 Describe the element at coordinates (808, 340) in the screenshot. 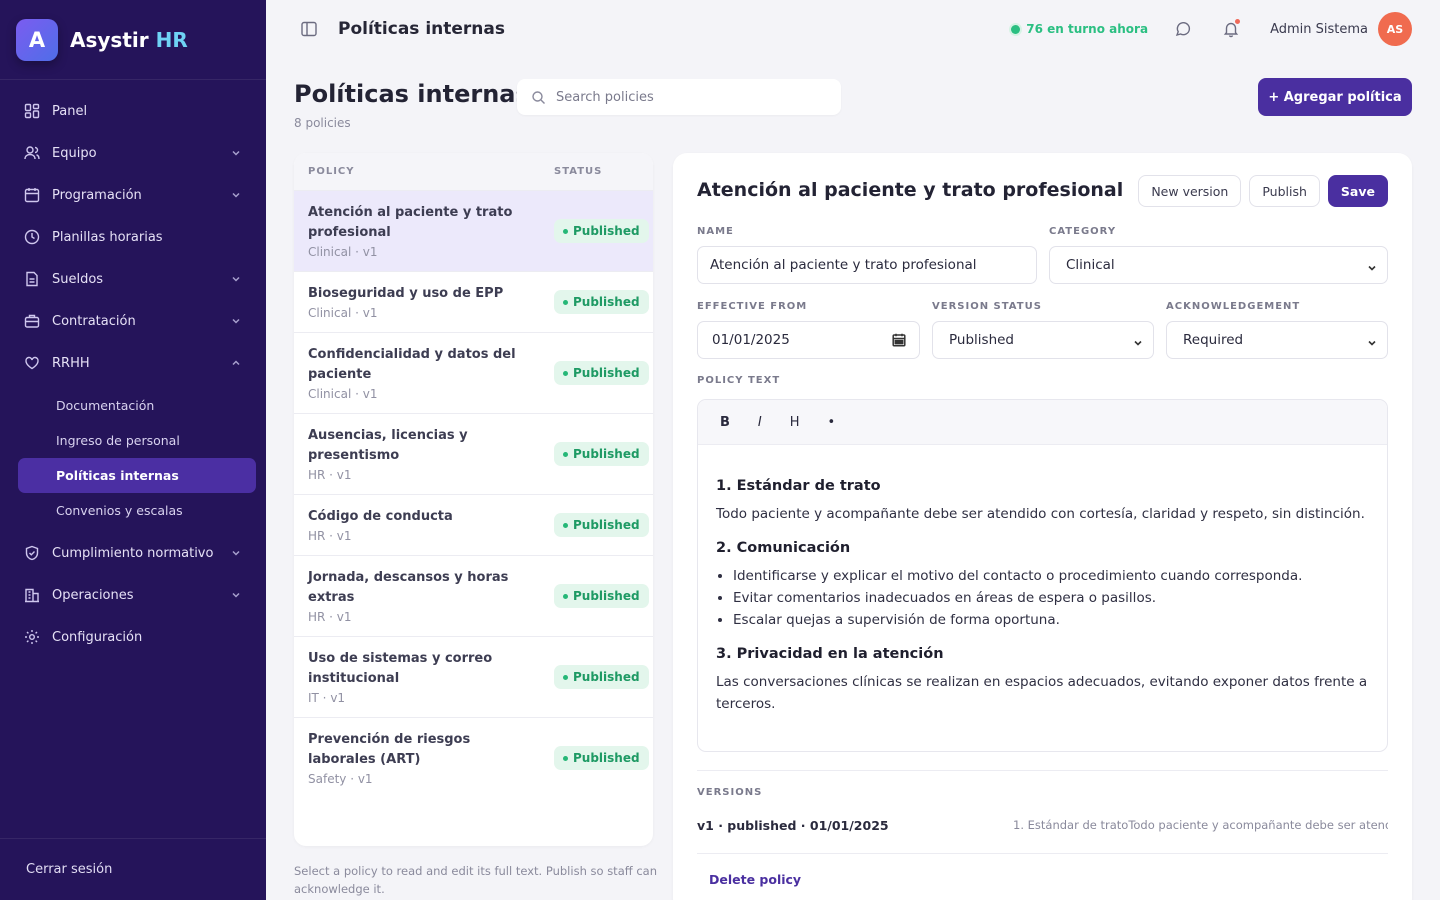

I see `effective-from-date: 01/01/2025` at that location.